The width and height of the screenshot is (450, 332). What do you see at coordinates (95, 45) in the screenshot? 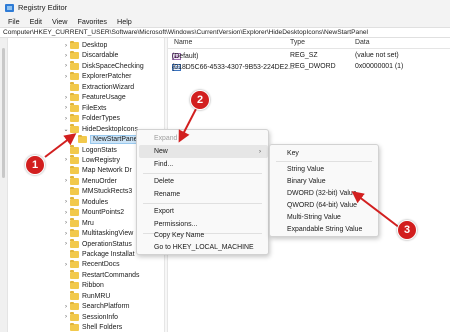
I see `tree-item-label: Desktop` at bounding box center [95, 45].